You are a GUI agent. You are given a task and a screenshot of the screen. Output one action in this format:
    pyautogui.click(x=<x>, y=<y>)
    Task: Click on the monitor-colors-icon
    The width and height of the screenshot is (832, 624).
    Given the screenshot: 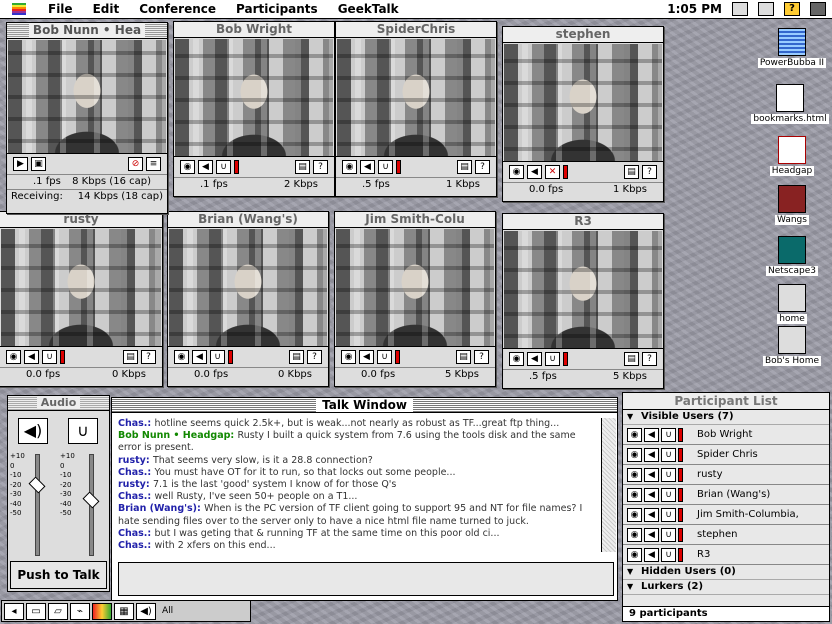 What is the action you would take?
    pyautogui.click(x=102, y=611)
    